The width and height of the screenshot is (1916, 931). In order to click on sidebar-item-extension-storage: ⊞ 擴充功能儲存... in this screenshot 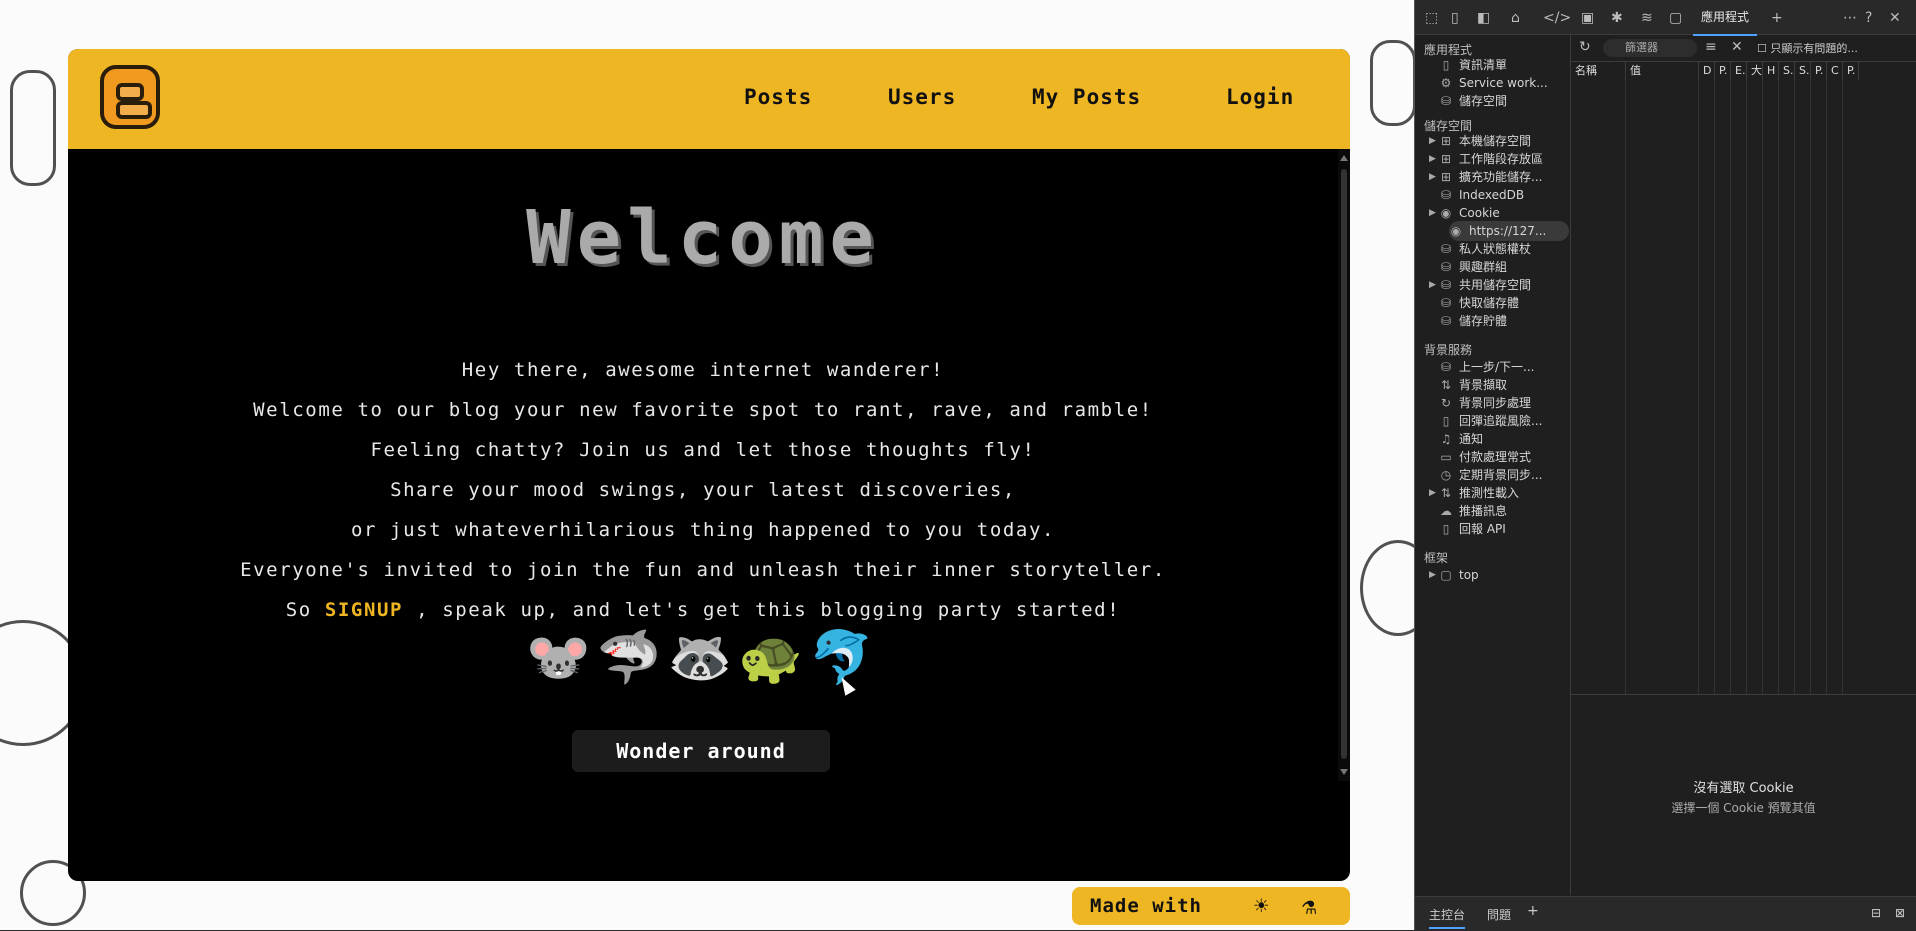, I will do `click(1504, 177)`.